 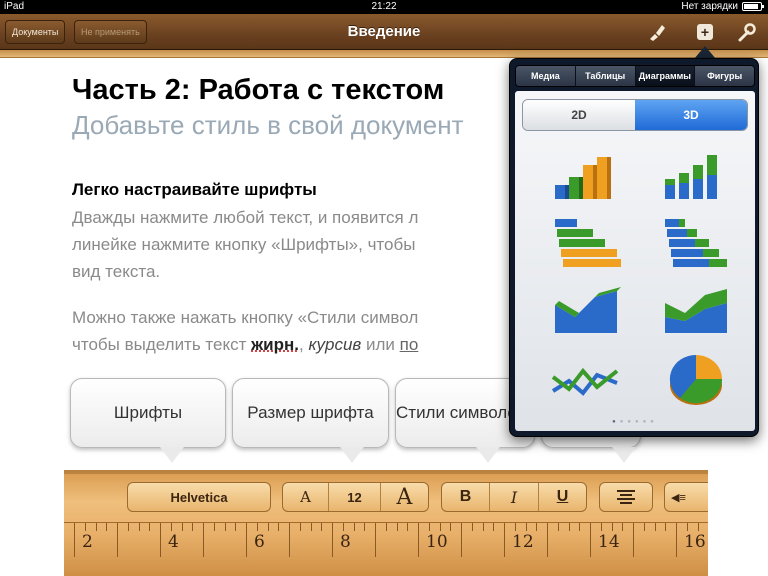 What do you see at coordinates (626, 497) in the screenshot?
I see `align-center-button` at bounding box center [626, 497].